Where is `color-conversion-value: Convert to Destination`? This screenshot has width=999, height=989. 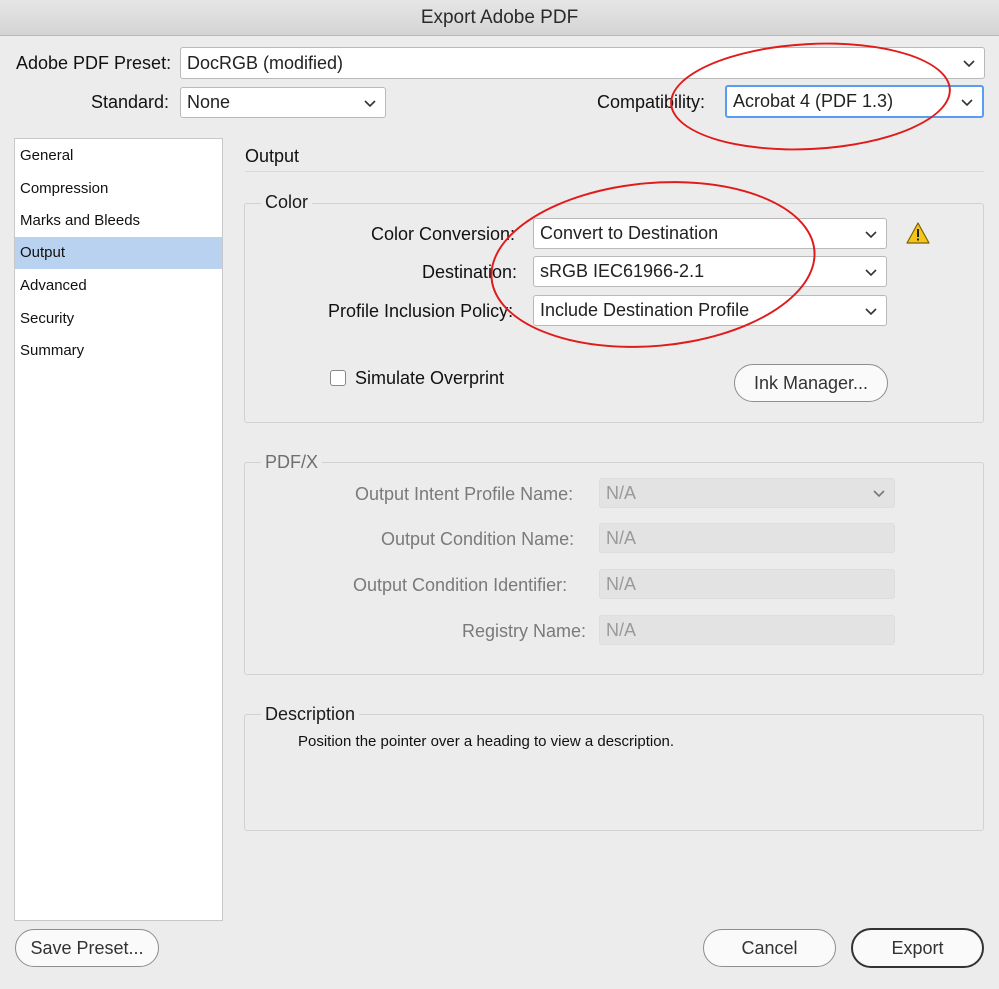 color-conversion-value: Convert to Destination is located at coordinates (629, 233).